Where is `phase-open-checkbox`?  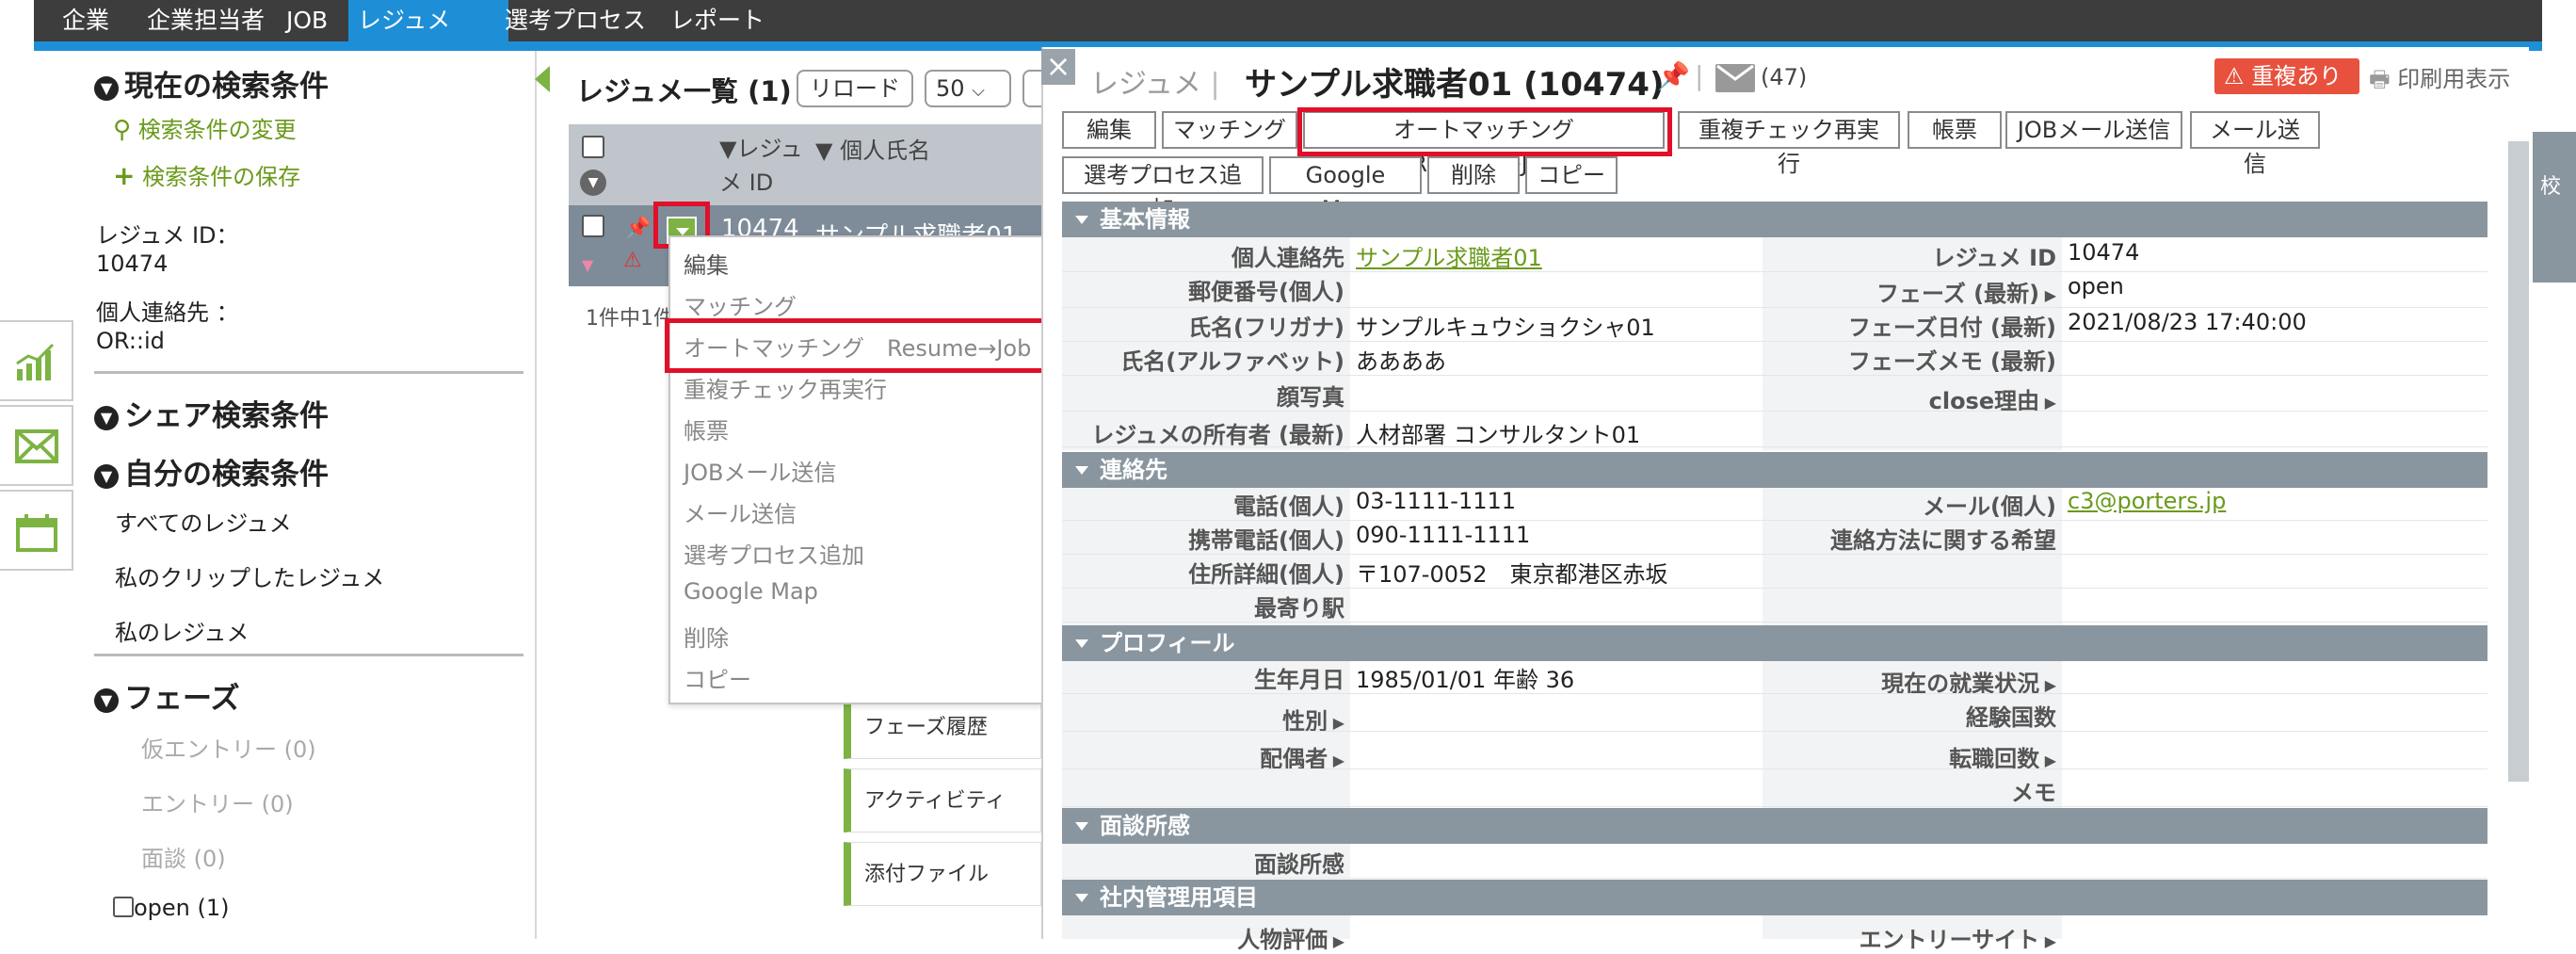
phase-open-checkbox is located at coordinates (123, 907).